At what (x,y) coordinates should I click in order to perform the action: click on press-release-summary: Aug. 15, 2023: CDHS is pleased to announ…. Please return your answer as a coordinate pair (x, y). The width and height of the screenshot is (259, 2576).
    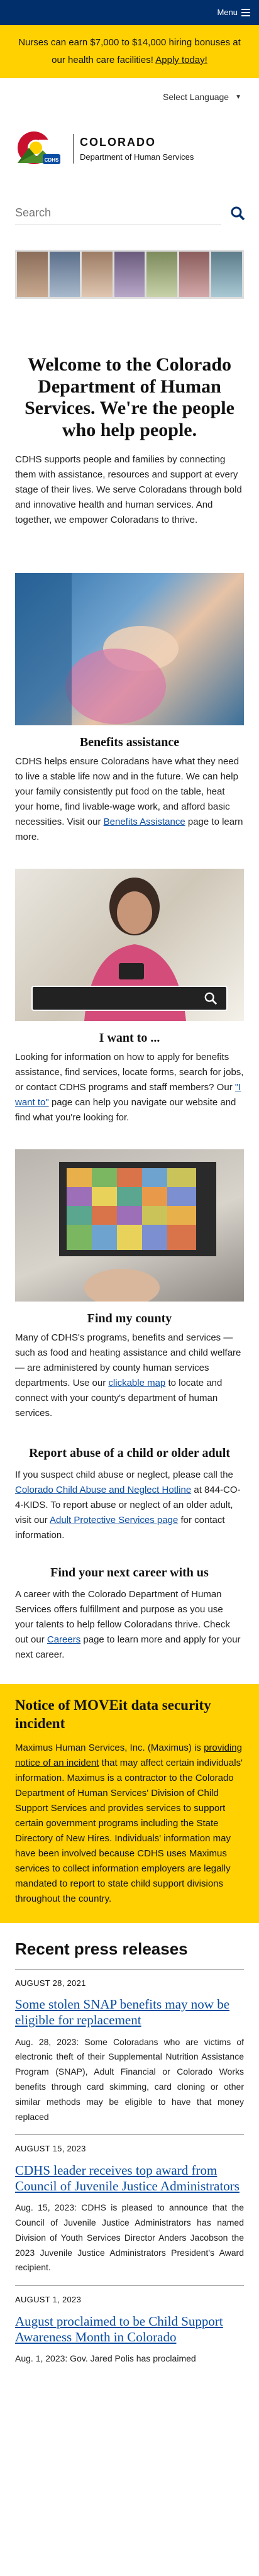
    Looking at the image, I should click on (129, 2237).